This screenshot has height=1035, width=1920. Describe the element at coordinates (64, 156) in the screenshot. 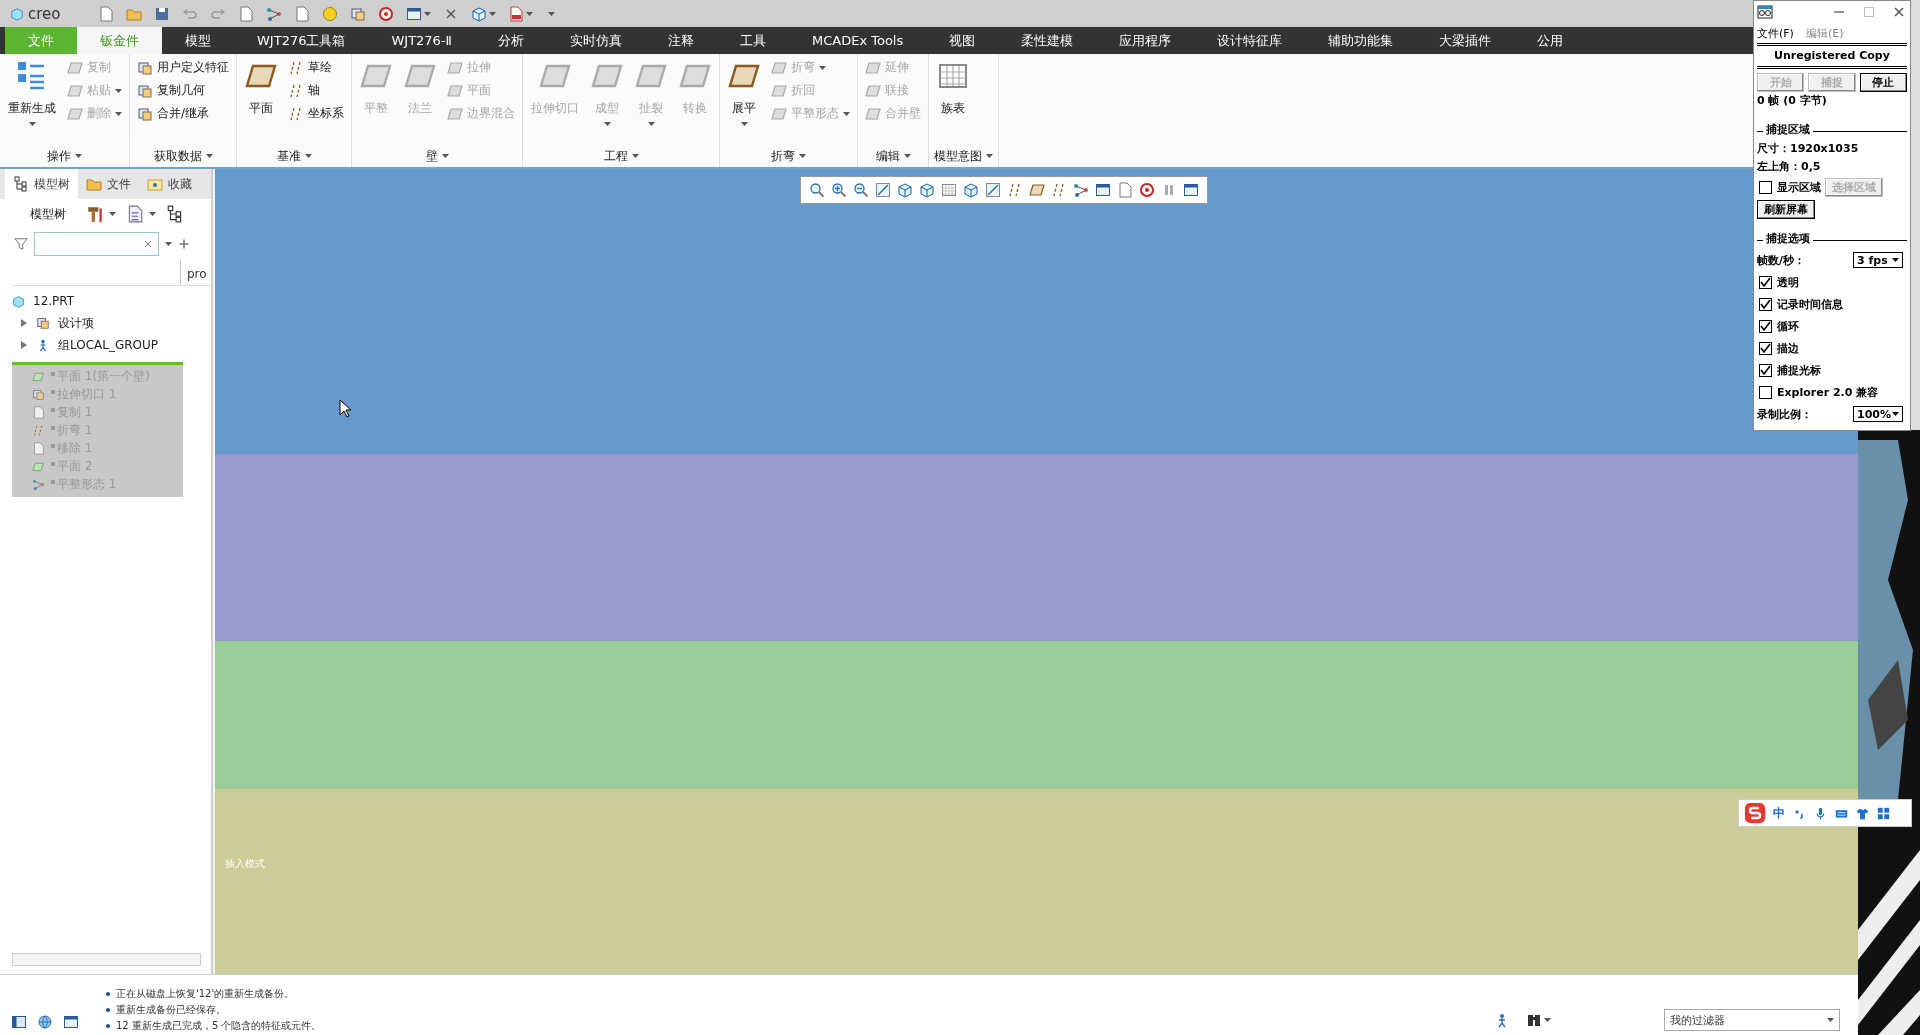

I see `group-menu-button: 操作` at that location.